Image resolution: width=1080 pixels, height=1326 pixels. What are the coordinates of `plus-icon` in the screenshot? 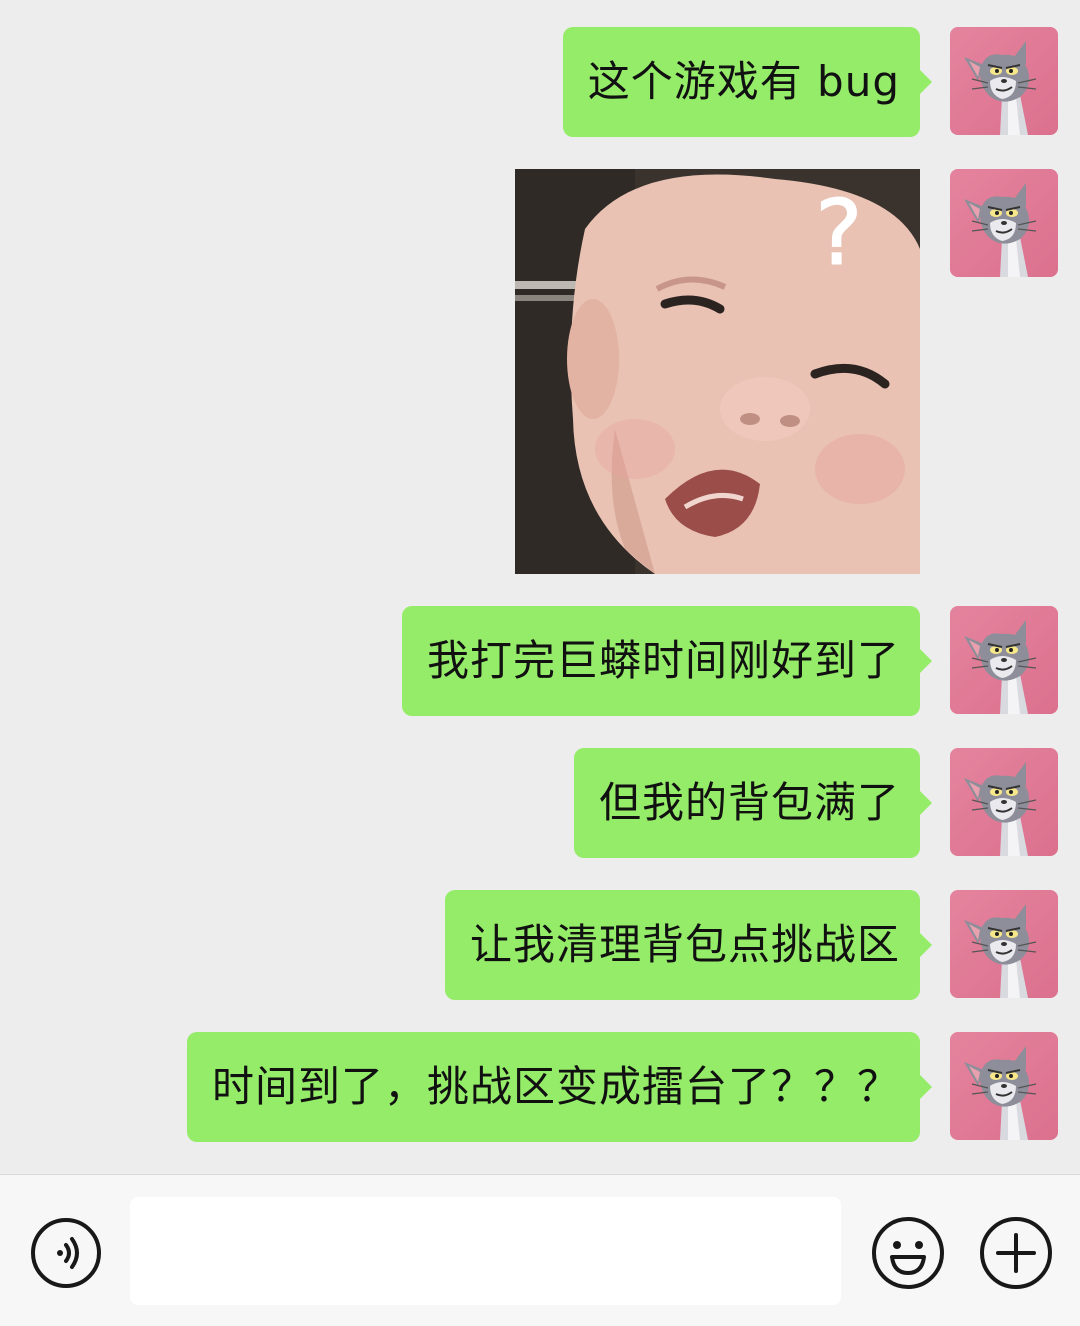 It's located at (1016, 1253).